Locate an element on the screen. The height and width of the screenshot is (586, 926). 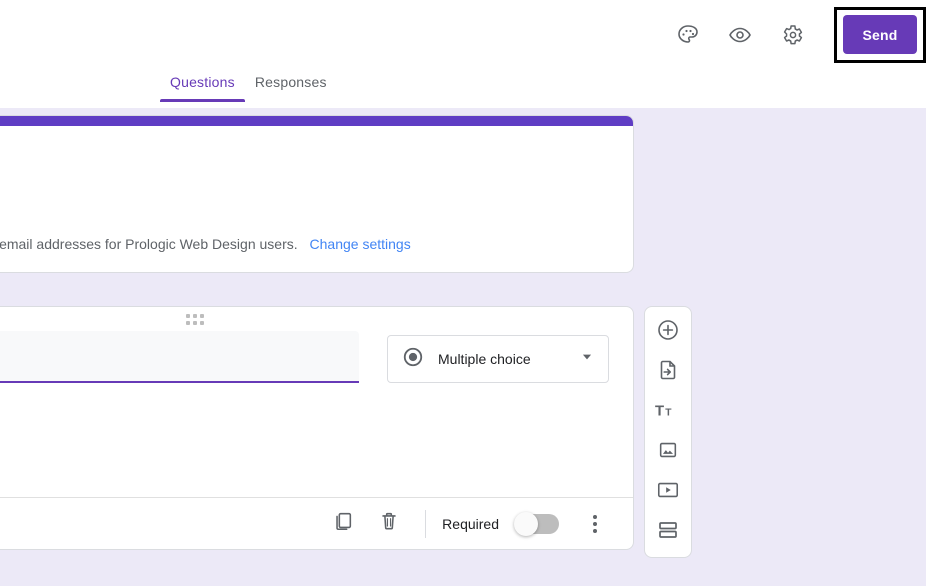
preview-eye-icon-button is located at coordinates (740, 35).